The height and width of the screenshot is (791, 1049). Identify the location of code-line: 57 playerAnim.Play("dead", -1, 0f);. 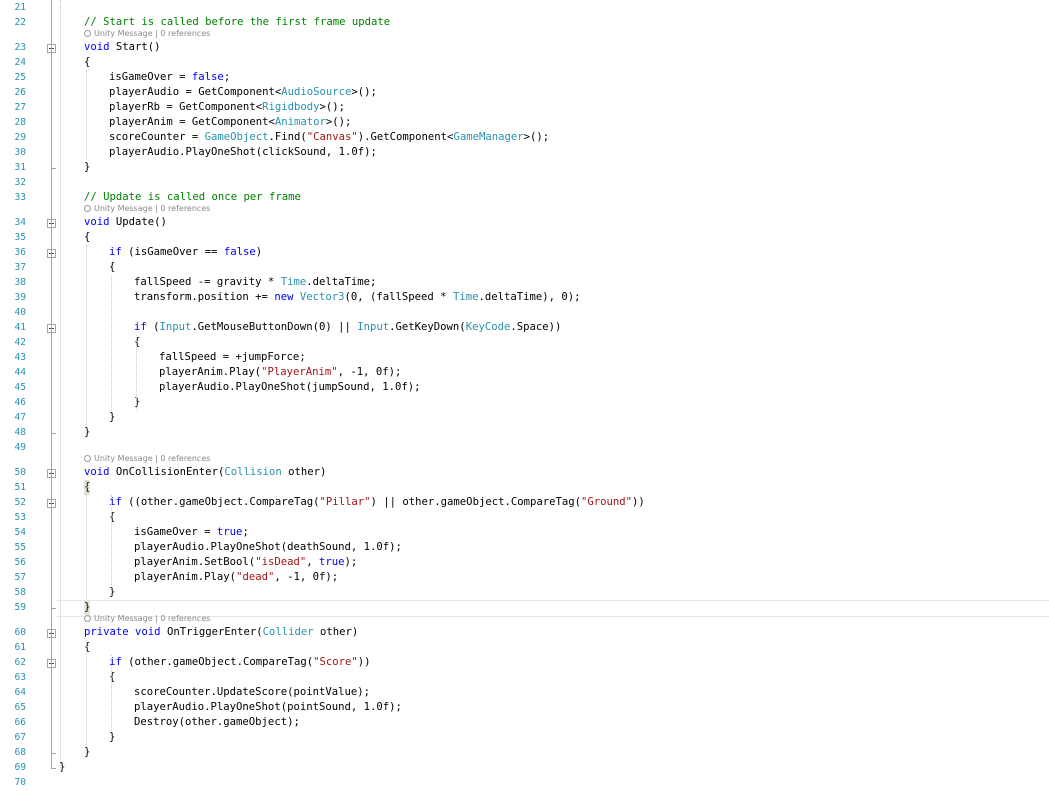
(524, 577).